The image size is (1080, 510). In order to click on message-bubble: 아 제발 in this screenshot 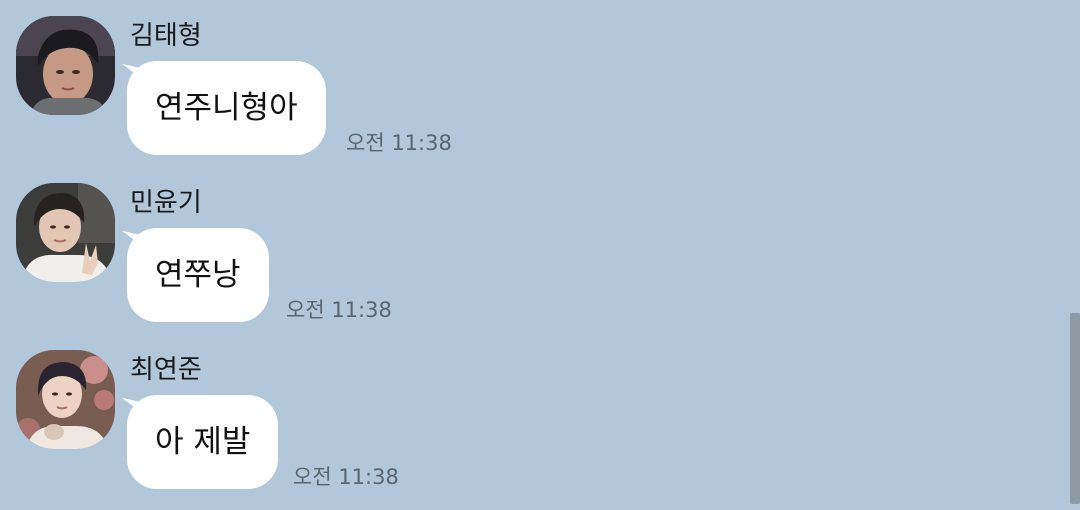, I will do `click(203, 442)`.